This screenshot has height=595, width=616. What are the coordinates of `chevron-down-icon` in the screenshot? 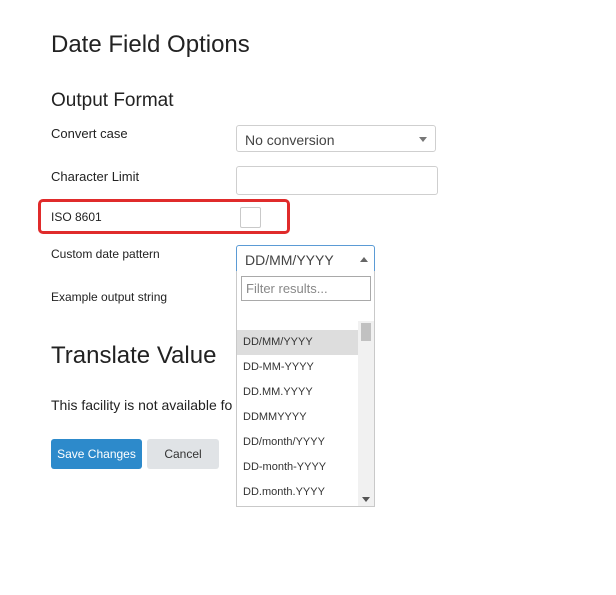 It's located at (423, 139).